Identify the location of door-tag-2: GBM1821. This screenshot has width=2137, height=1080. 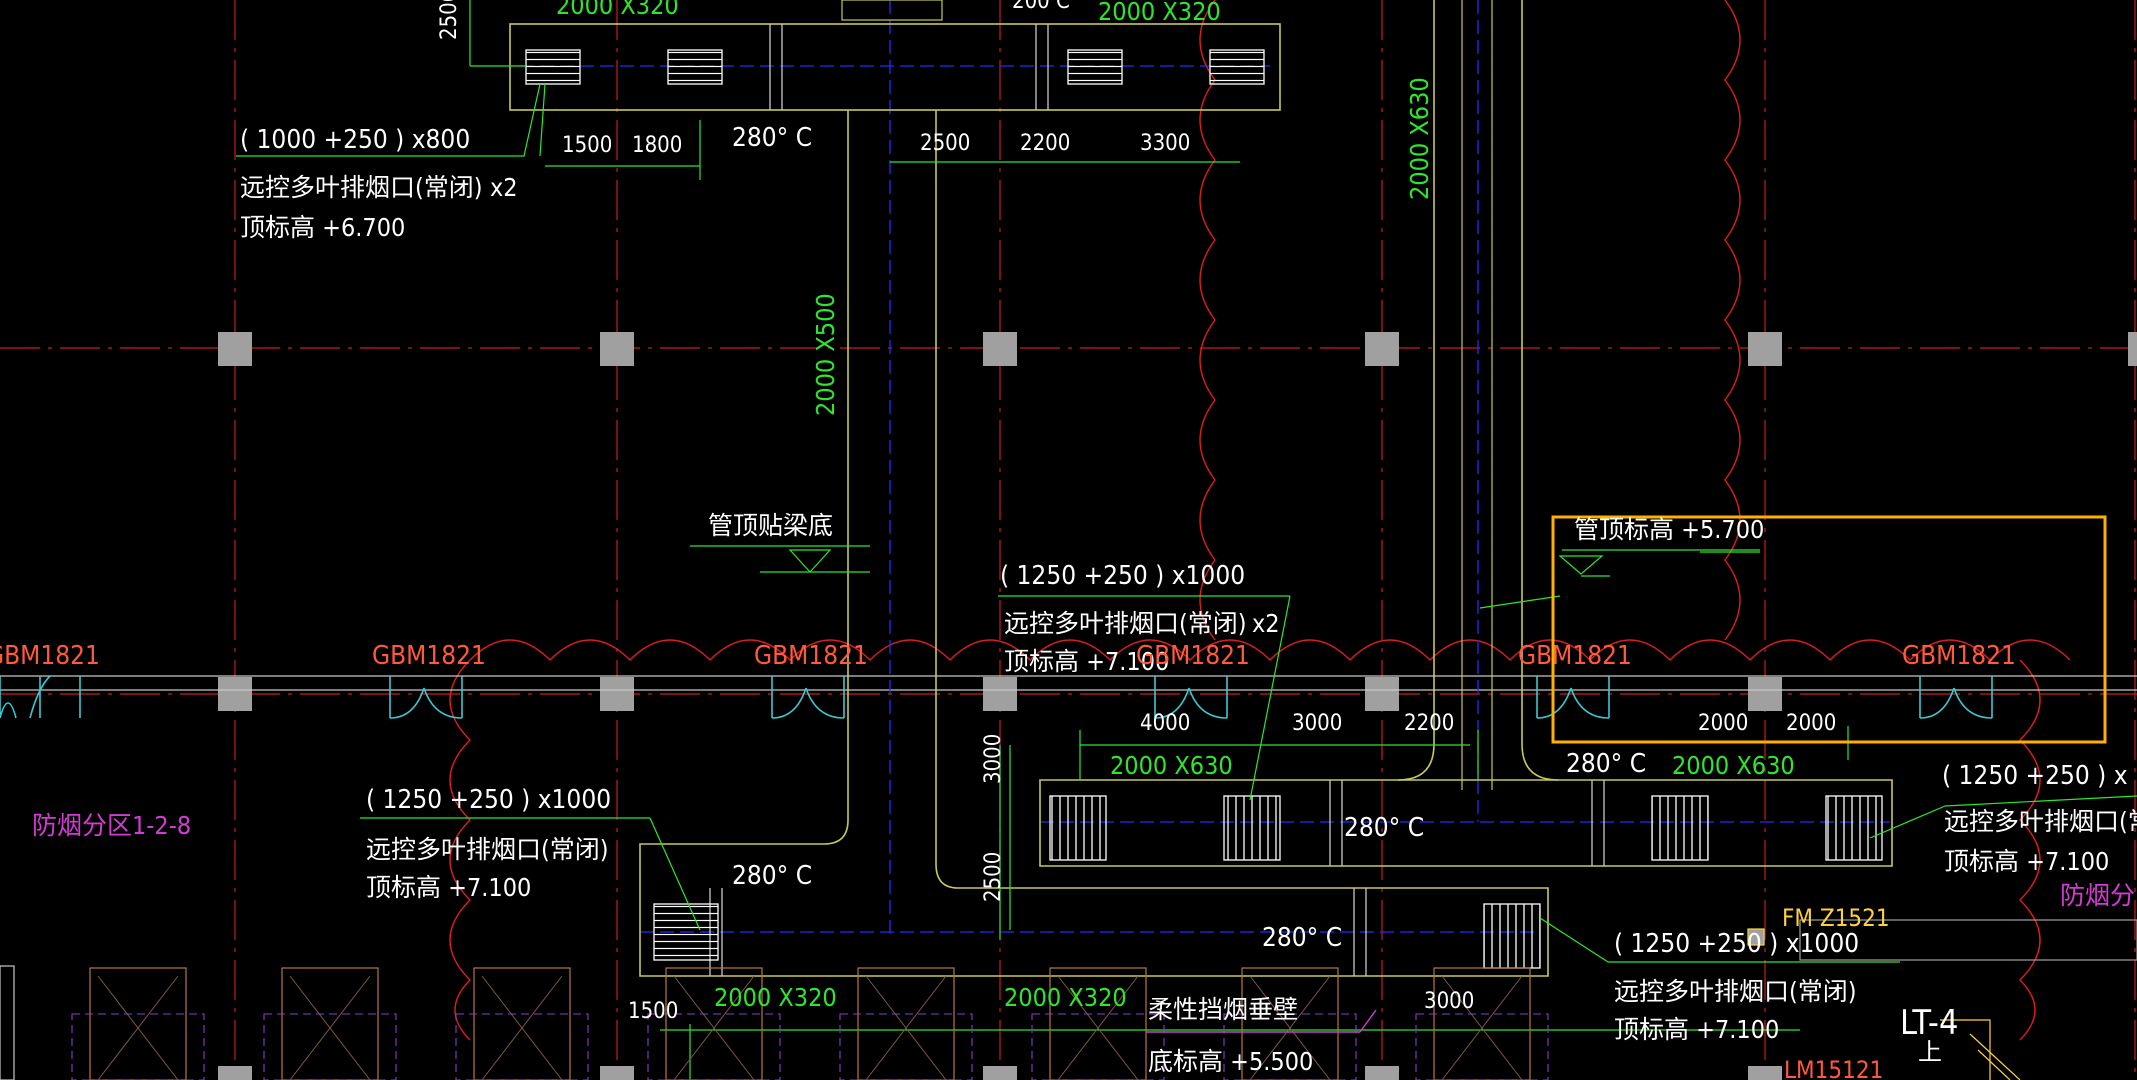
(429, 656).